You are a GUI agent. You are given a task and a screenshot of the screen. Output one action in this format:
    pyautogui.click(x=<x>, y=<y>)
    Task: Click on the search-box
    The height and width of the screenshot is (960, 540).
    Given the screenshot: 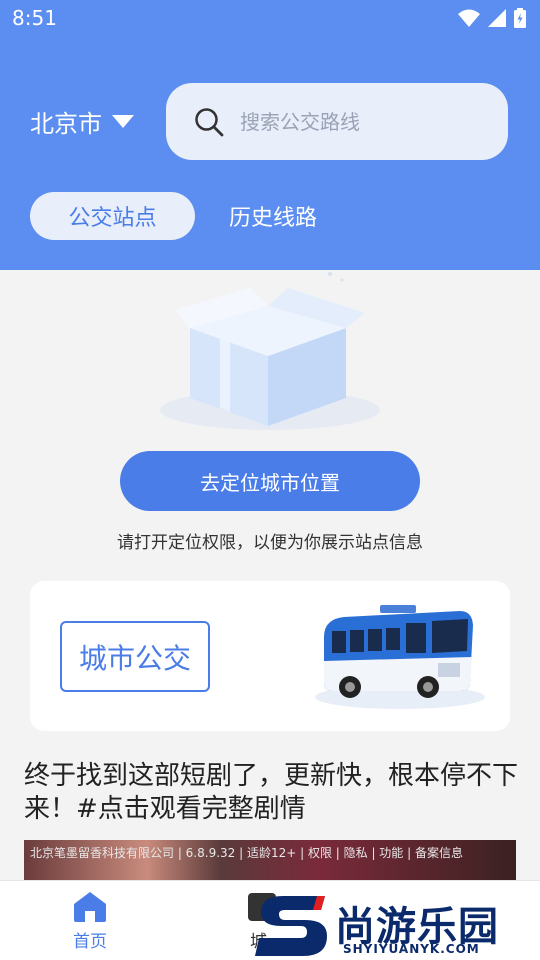 What is the action you would take?
    pyautogui.click(x=337, y=121)
    